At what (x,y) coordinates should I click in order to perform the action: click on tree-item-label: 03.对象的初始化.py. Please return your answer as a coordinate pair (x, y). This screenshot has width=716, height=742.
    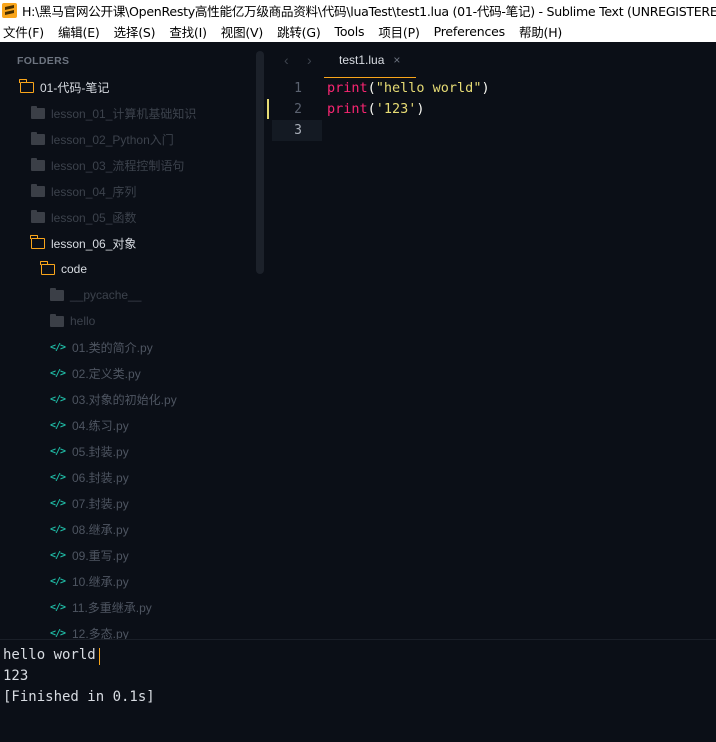
    Looking at the image, I should click on (124, 399).